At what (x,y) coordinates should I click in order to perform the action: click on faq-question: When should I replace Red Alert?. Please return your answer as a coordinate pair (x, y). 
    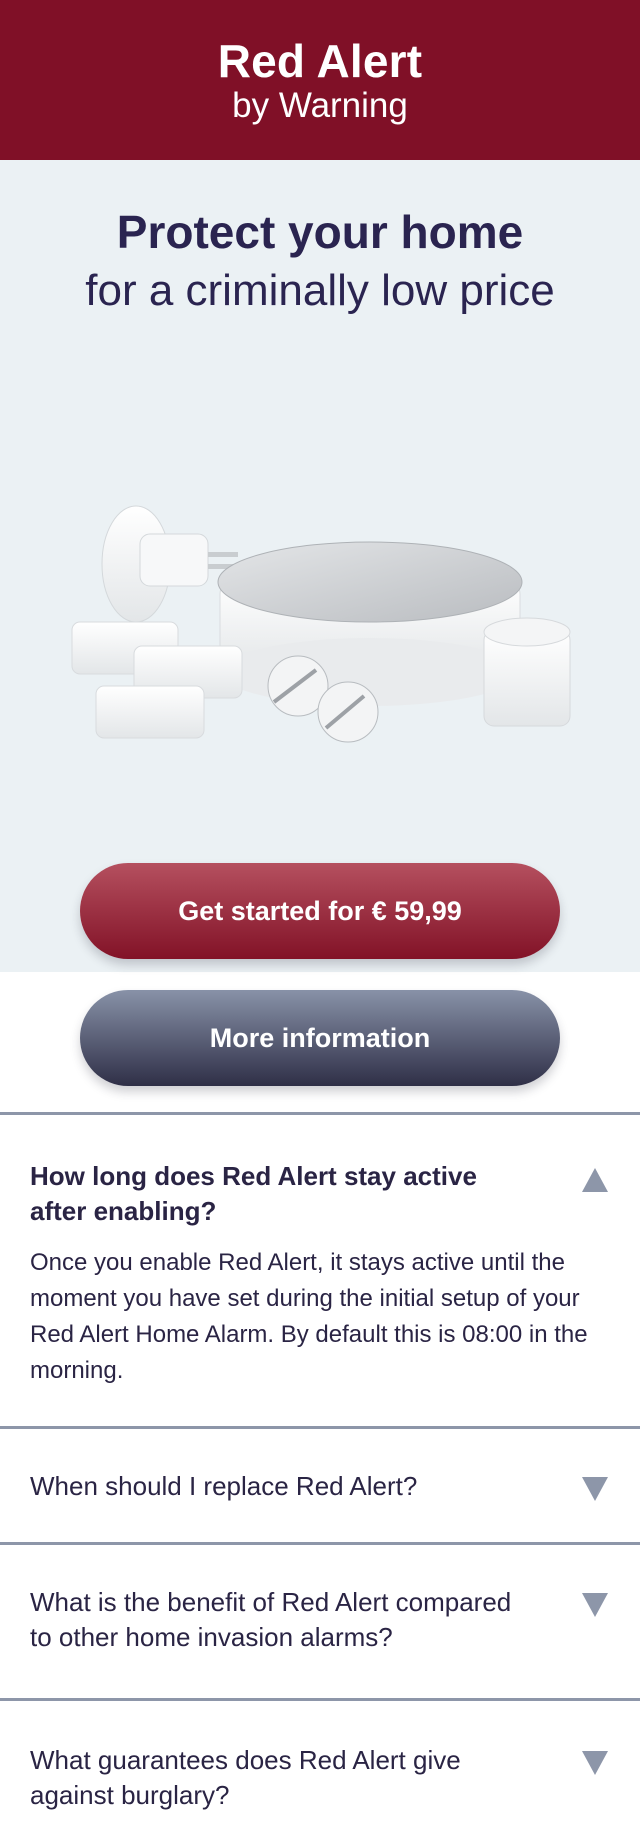
    Looking at the image, I should click on (320, 1486).